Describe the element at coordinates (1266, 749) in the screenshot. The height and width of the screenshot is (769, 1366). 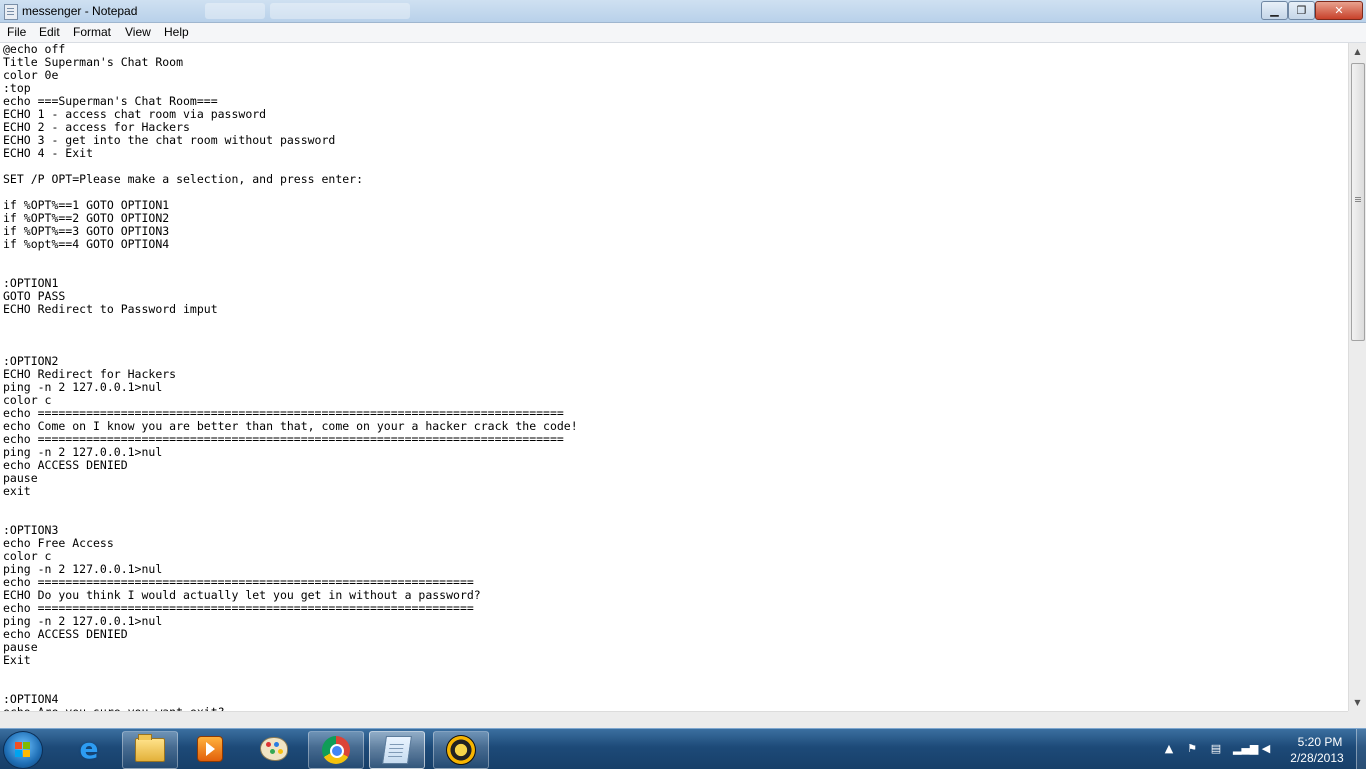
I see `volume-icon: ◀` at that location.